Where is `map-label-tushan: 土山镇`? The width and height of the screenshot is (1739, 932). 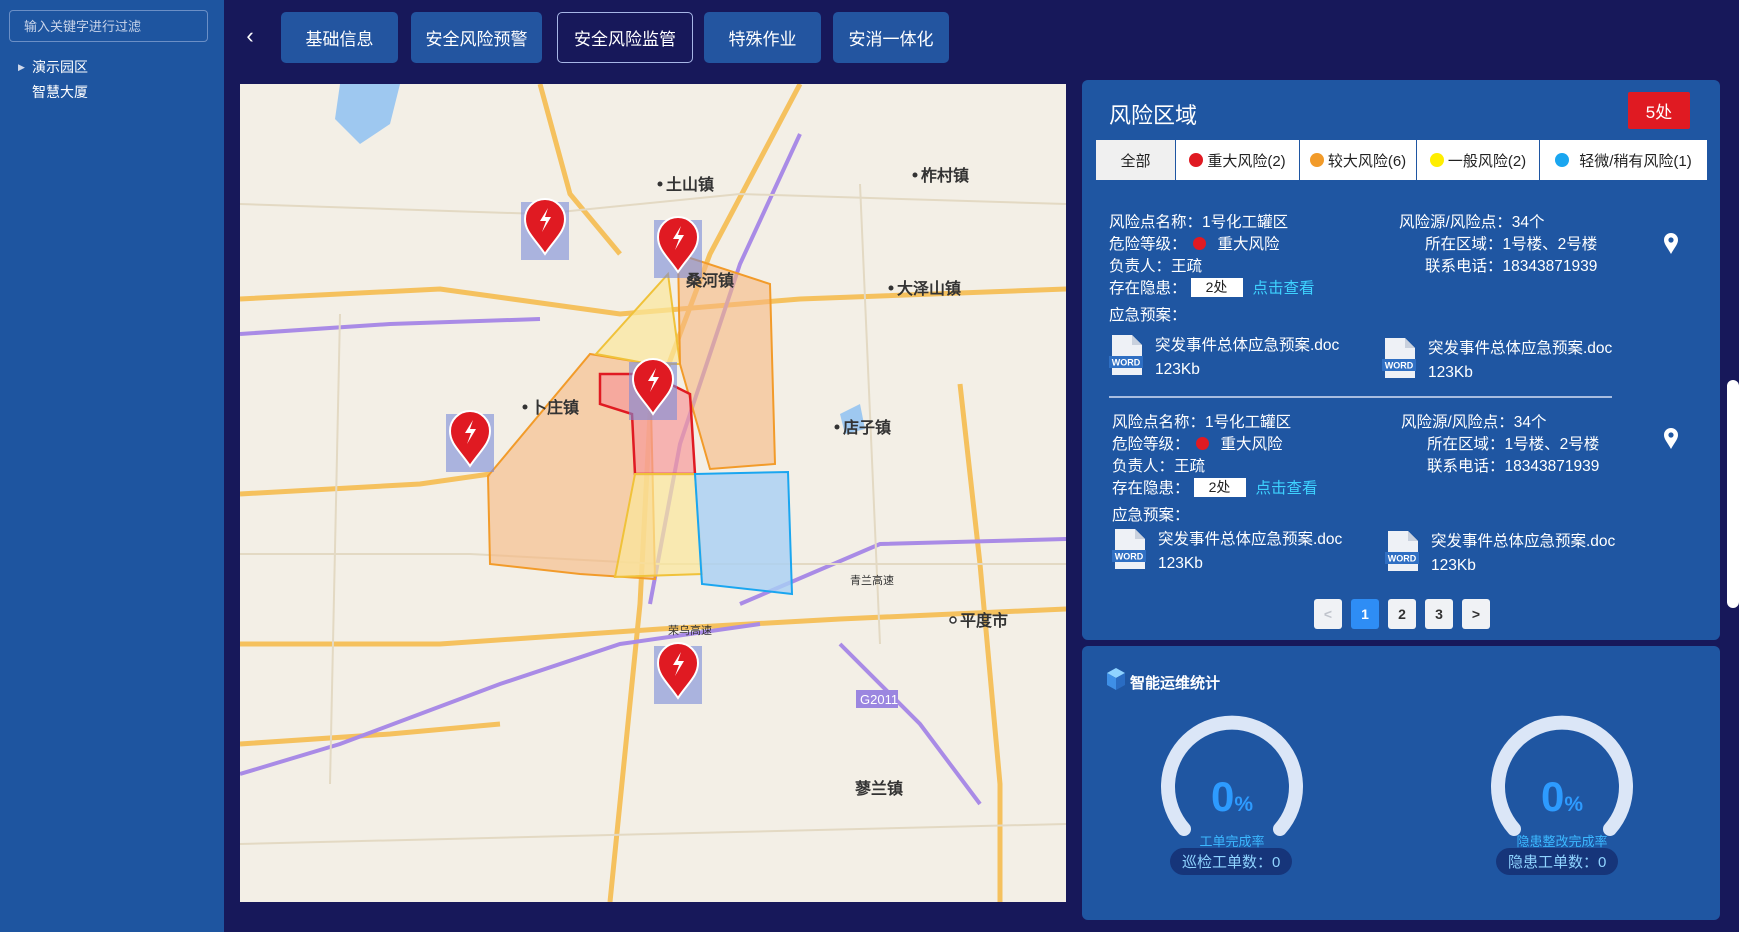 map-label-tushan: 土山镇 is located at coordinates (690, 184).